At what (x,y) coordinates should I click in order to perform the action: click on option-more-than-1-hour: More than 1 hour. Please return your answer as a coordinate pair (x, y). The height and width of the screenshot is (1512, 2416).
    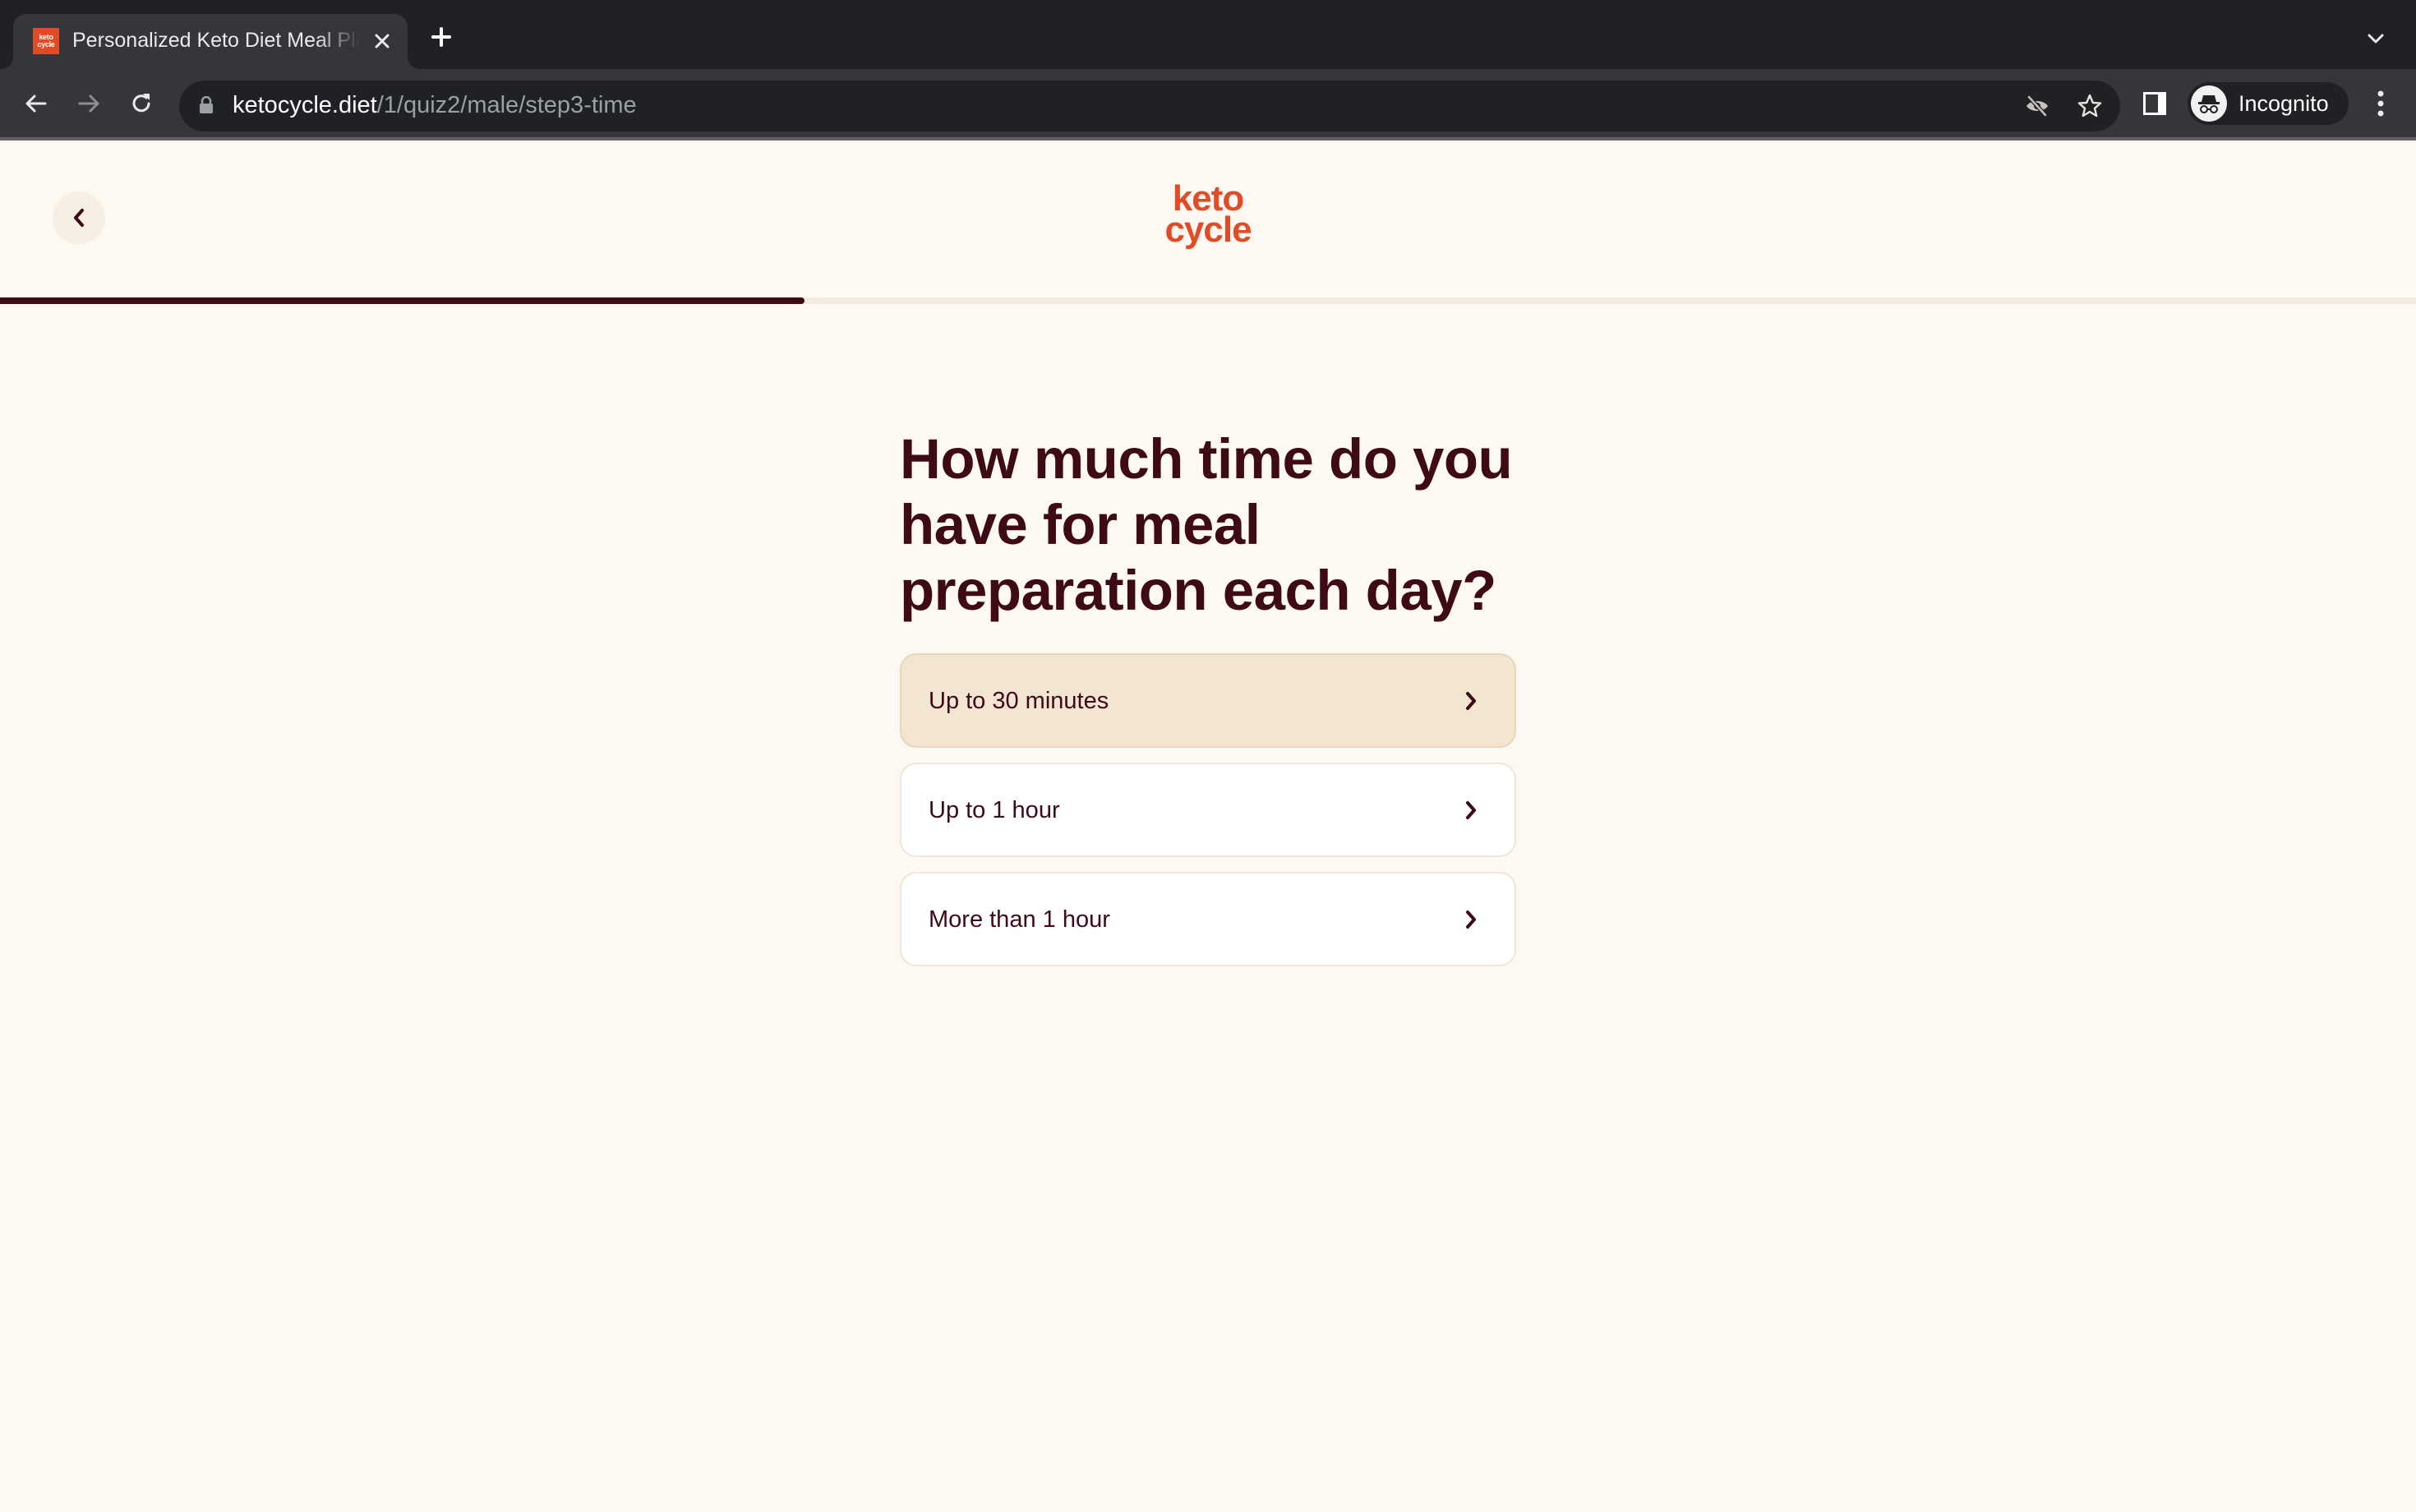
    Looking at the image, I should click on (1208, 919).